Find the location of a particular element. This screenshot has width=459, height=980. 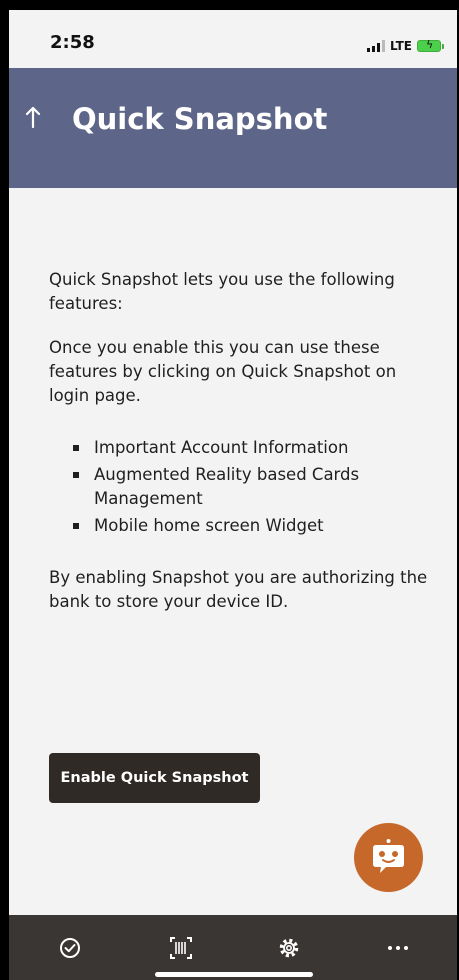

status-icons: LTE ϟ is located at coordinates (405, 44).